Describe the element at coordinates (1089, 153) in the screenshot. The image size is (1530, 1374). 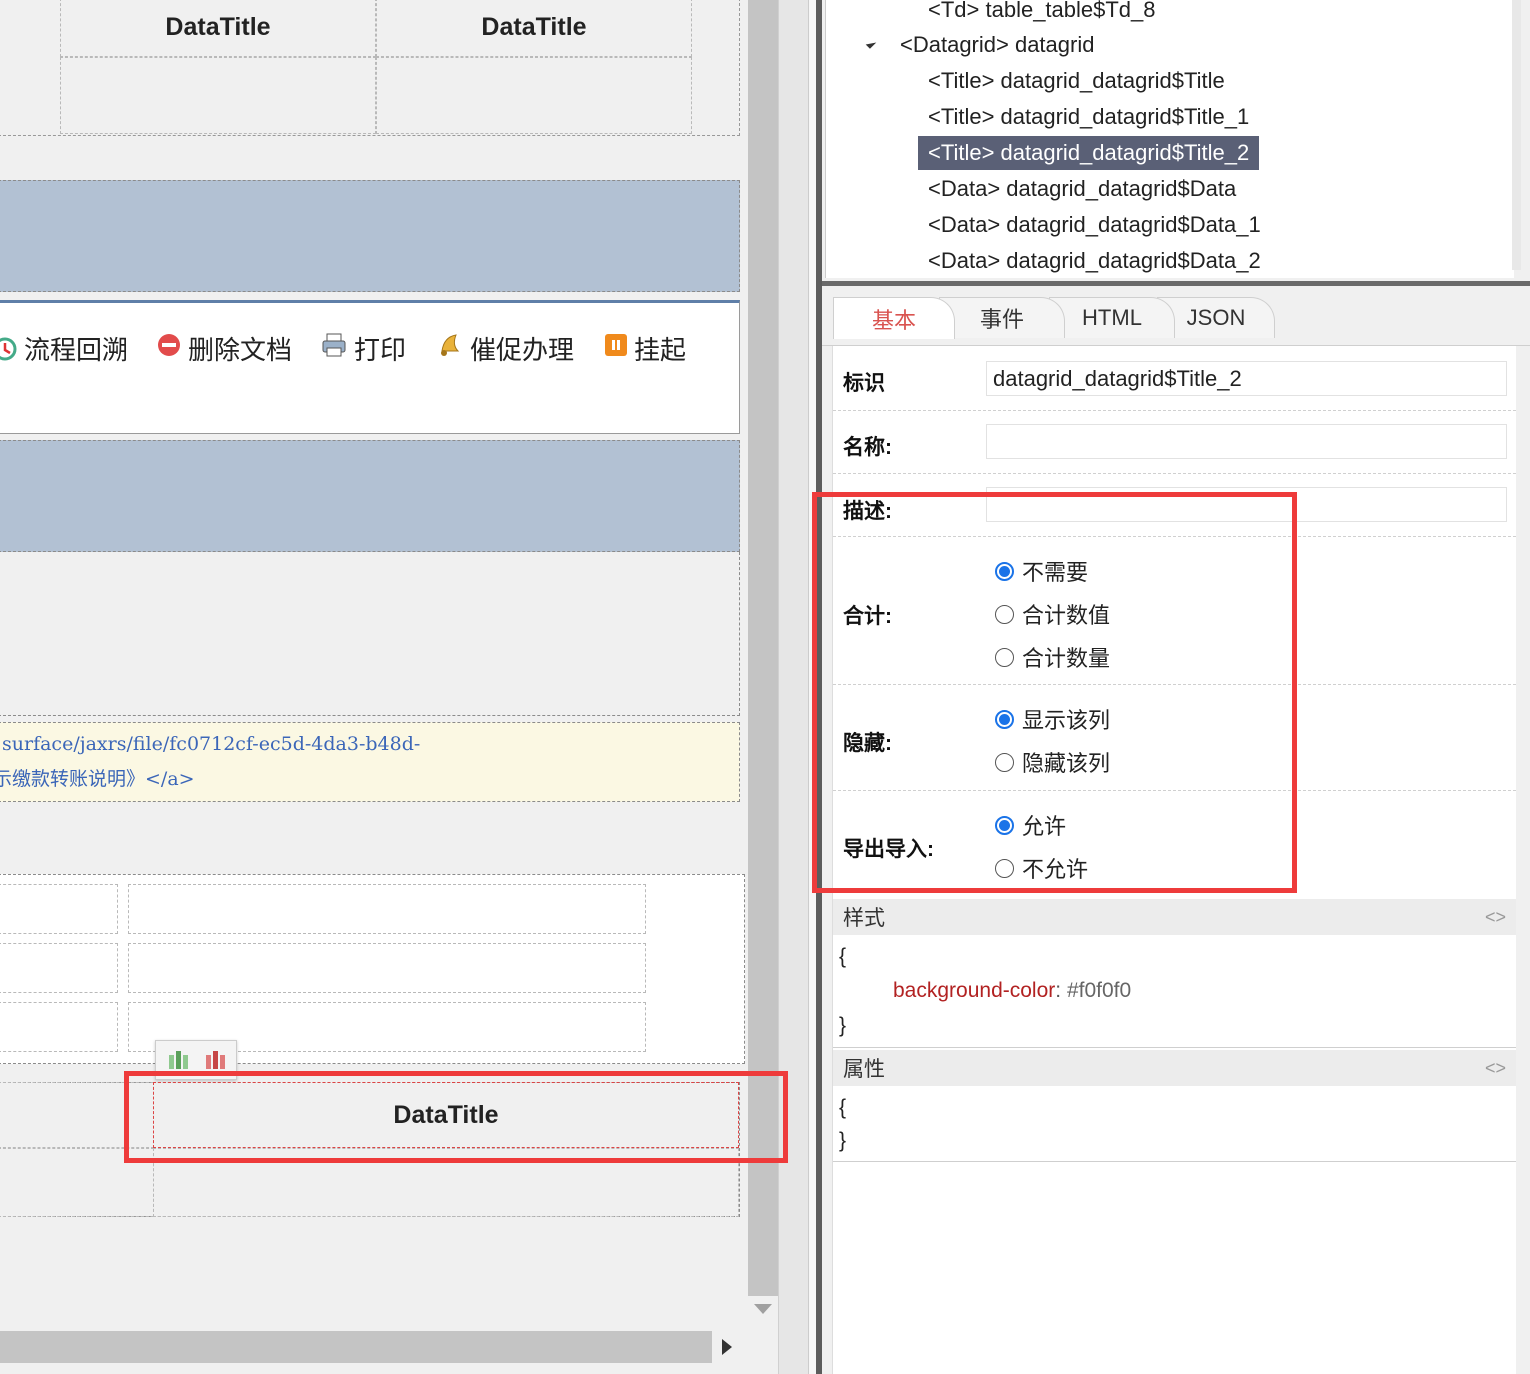
I see `tree-item-selected: <Title> datagrid_datagrid$Title_2` at that location.